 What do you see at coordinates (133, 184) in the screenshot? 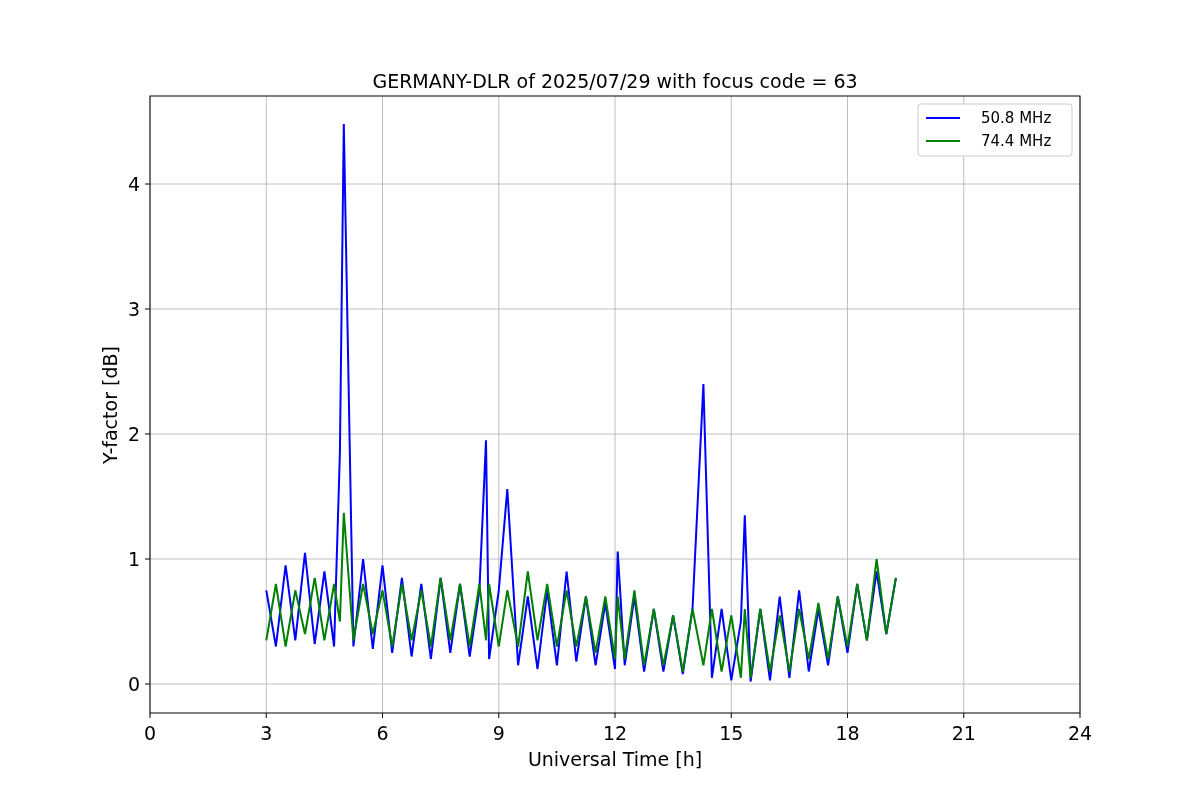
I see `y-tick-label: 4` at bounding box center [133, 184].